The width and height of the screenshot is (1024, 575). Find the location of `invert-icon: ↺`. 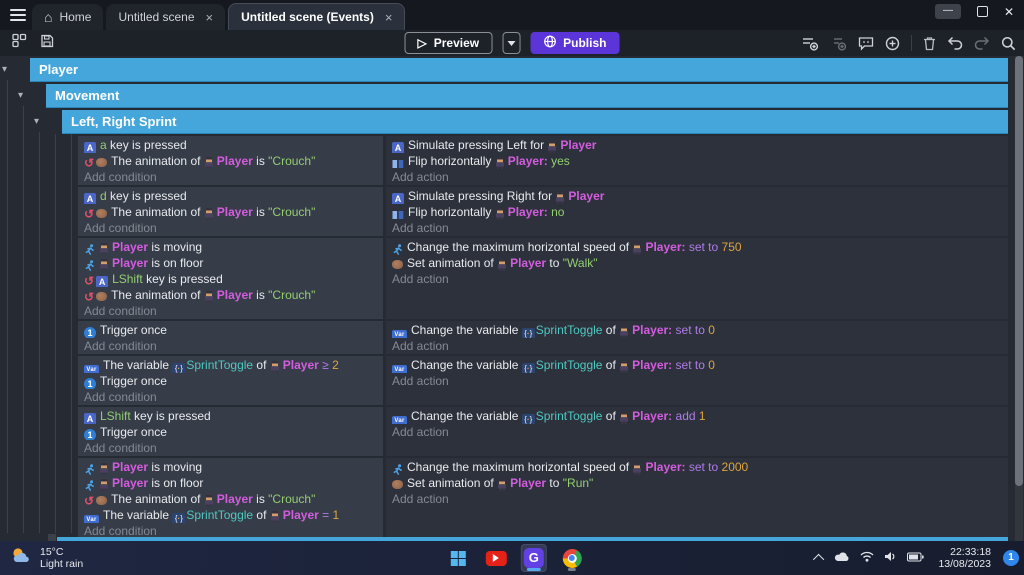

invert-icon: ↺ is located at coordinates (89, 296).